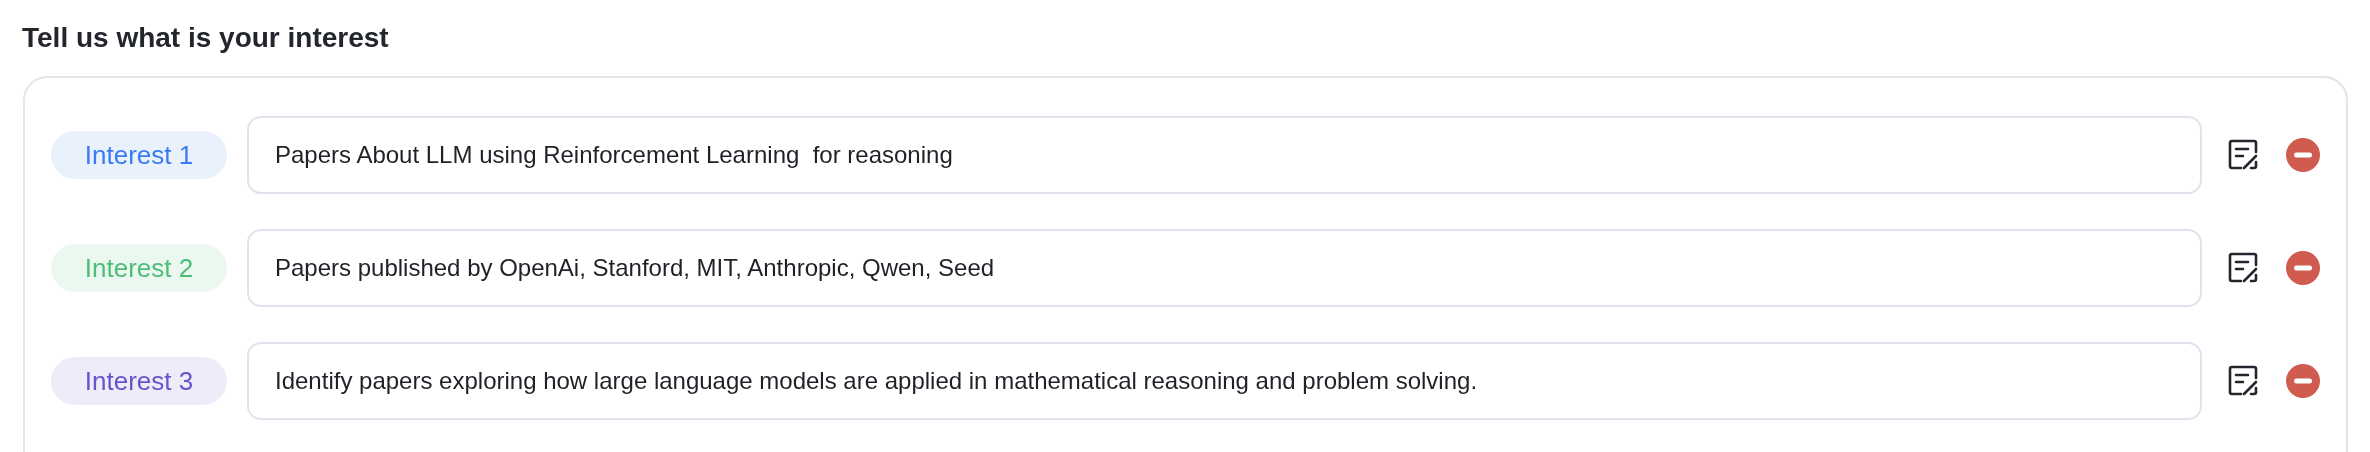  What do you see at coordinates (1224, 381) in the screenshot?
I see `interest-field: Identify papers exploring how large language models are applied in mathematical reasoning and problem solving.` at bounding box center [1224, 381].